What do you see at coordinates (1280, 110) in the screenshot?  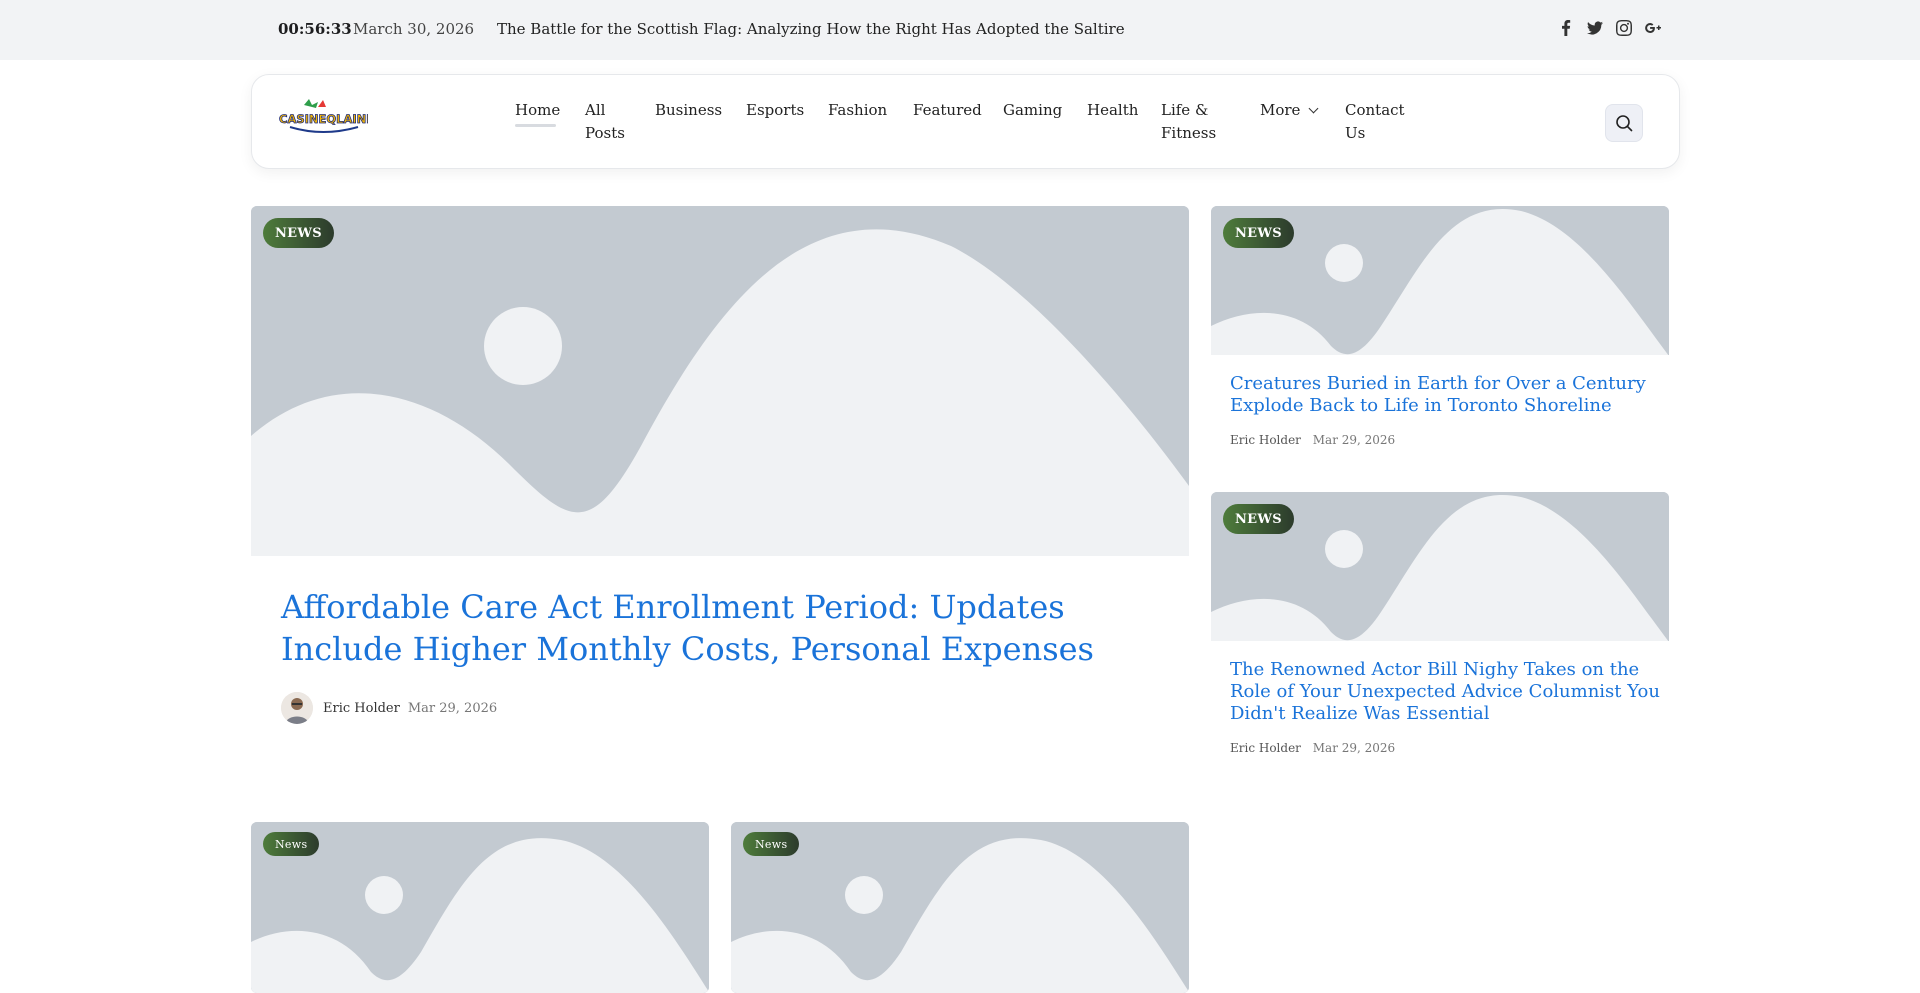 I see `nav-more-label: More` at bounding box center [1280, 110].